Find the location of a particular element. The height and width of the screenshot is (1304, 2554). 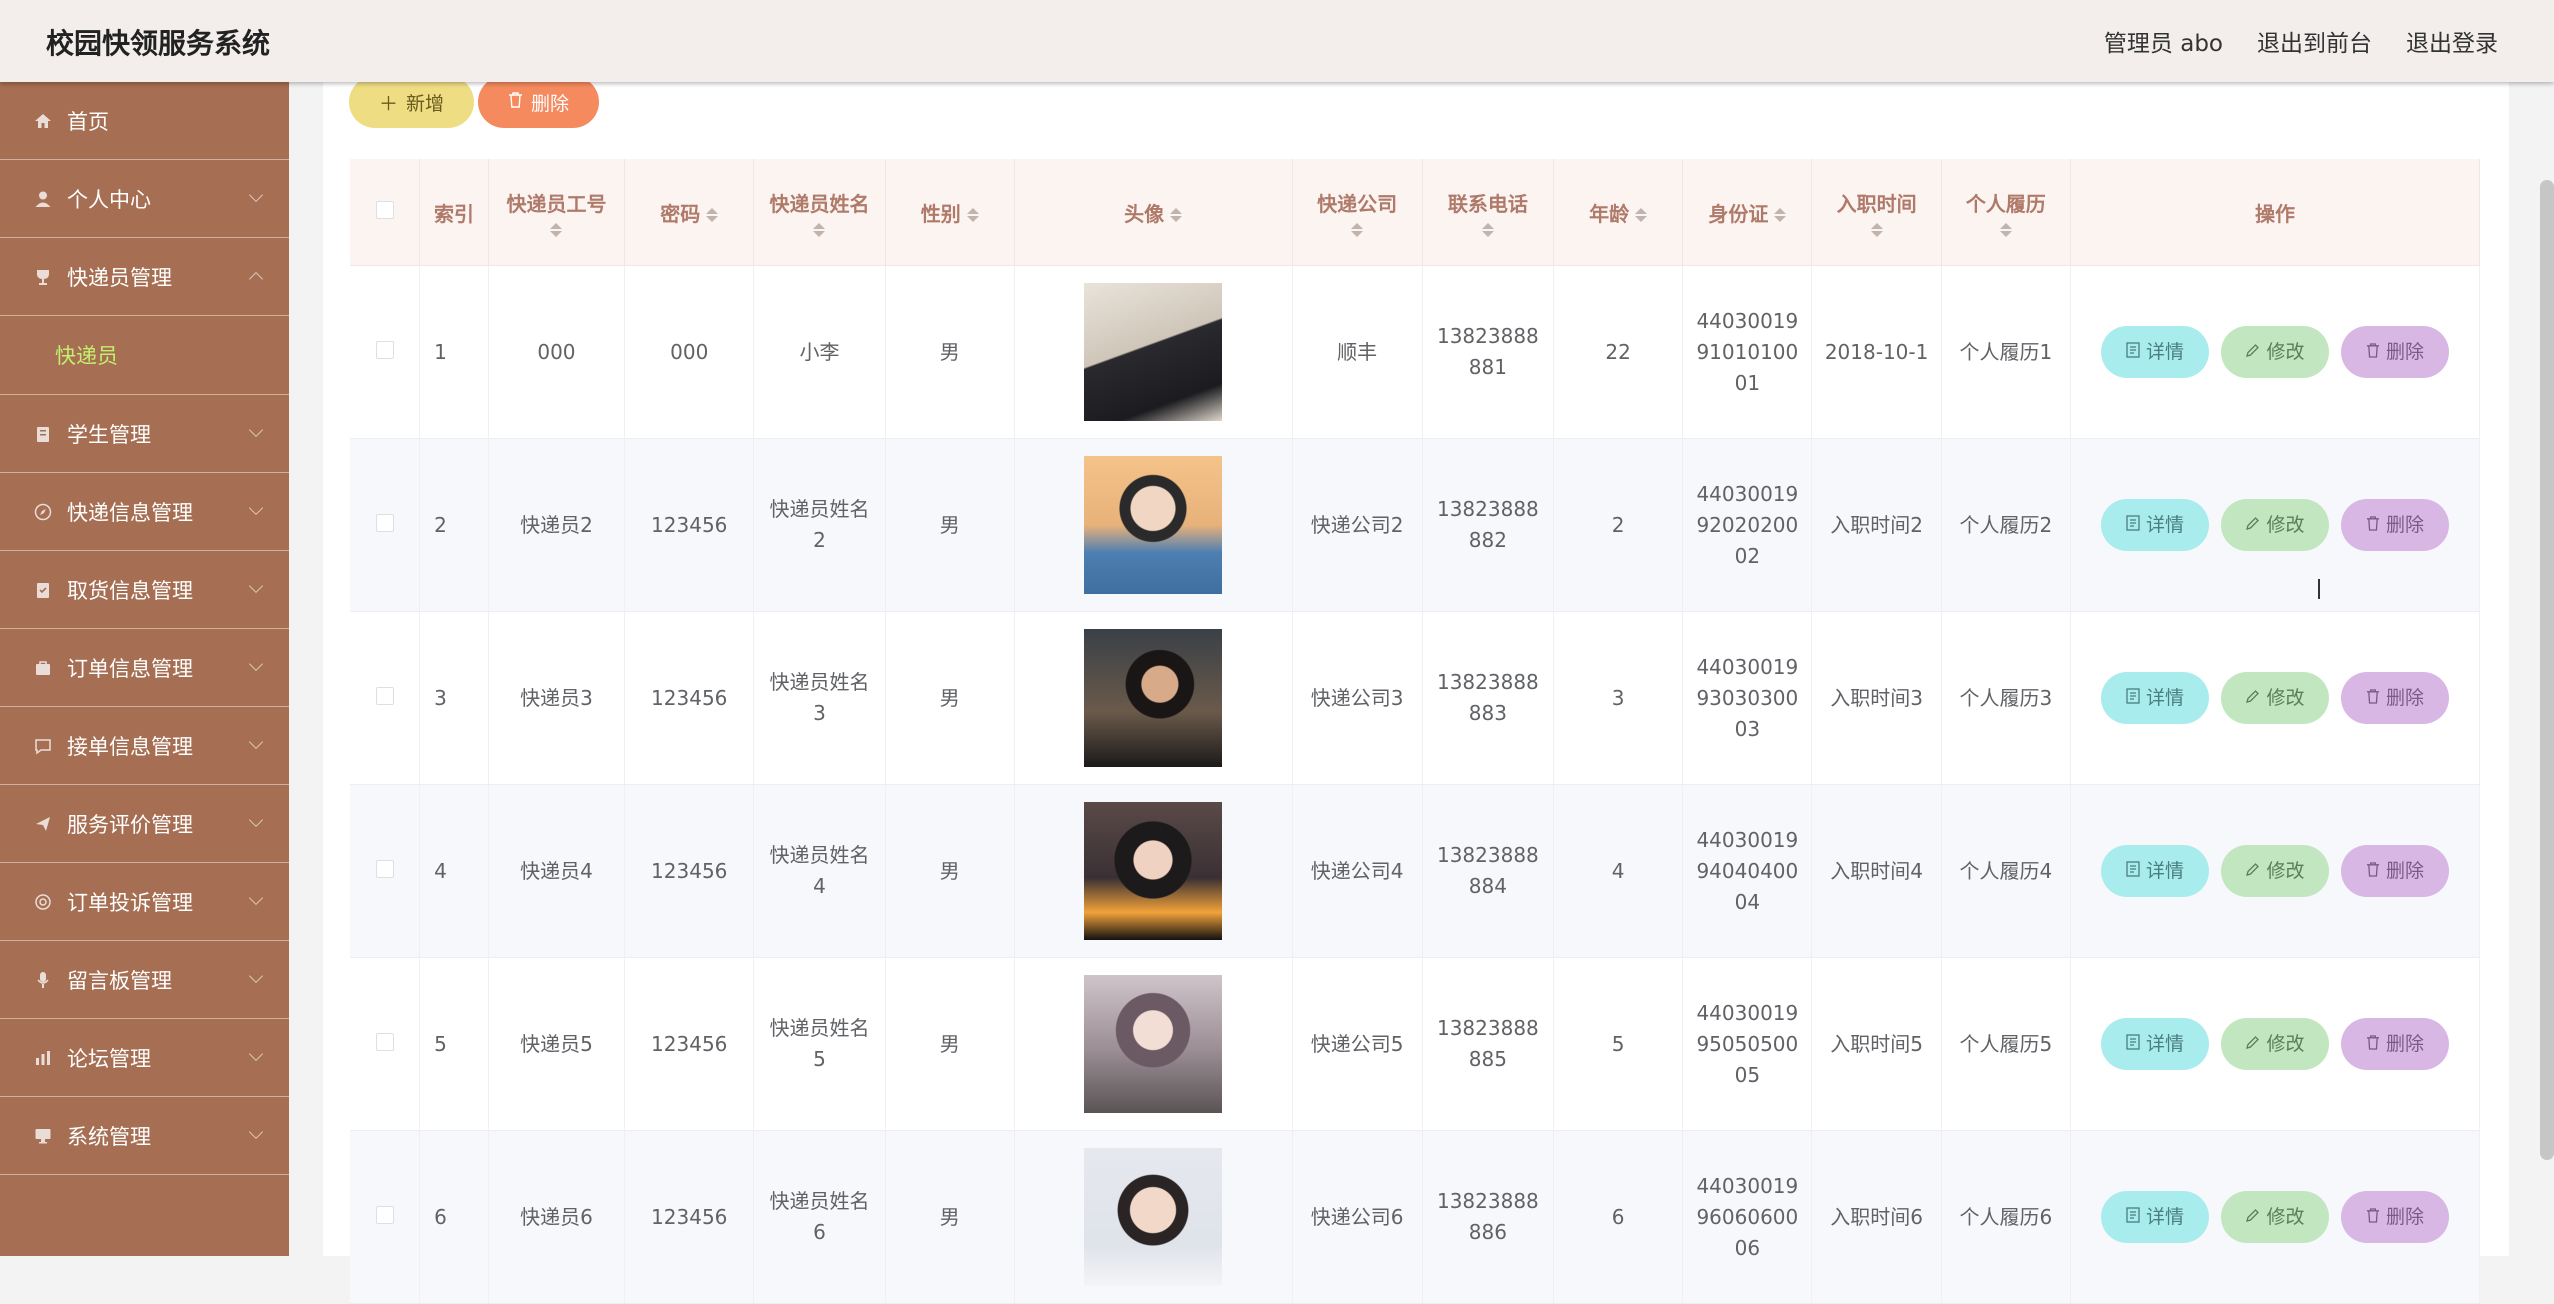

chevron-up-icon is located at coordinates (256, 279).